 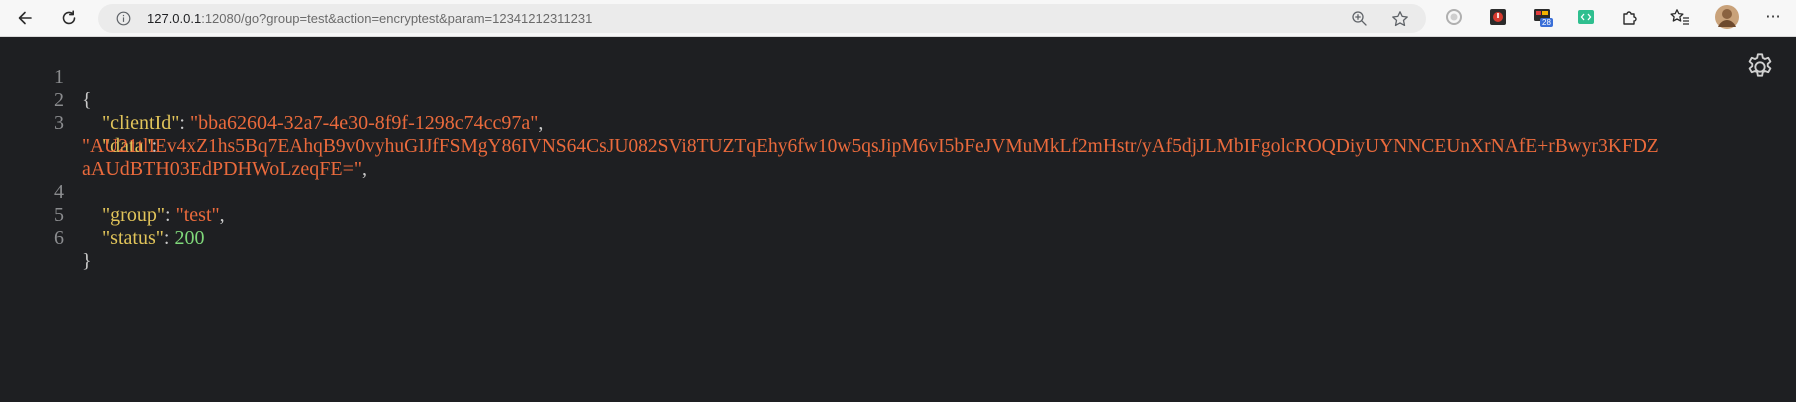 What do you see at coordinates (1586, 17) in the screenshot?
I see `code-extension-icon` at bounding box center [1586, 17].